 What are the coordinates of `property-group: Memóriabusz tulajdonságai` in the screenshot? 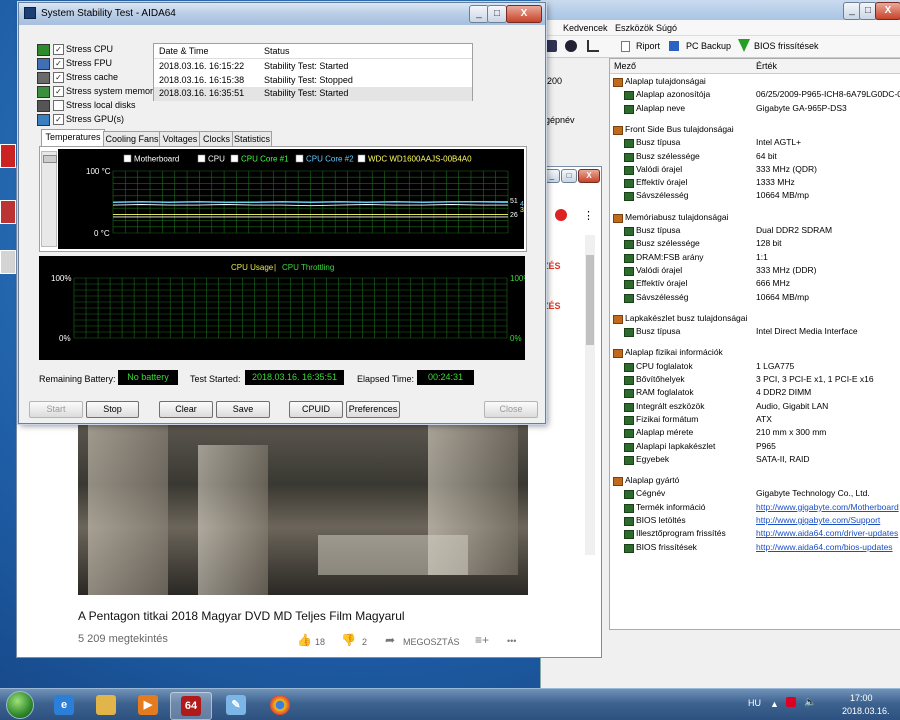 It's located at (755, 217).